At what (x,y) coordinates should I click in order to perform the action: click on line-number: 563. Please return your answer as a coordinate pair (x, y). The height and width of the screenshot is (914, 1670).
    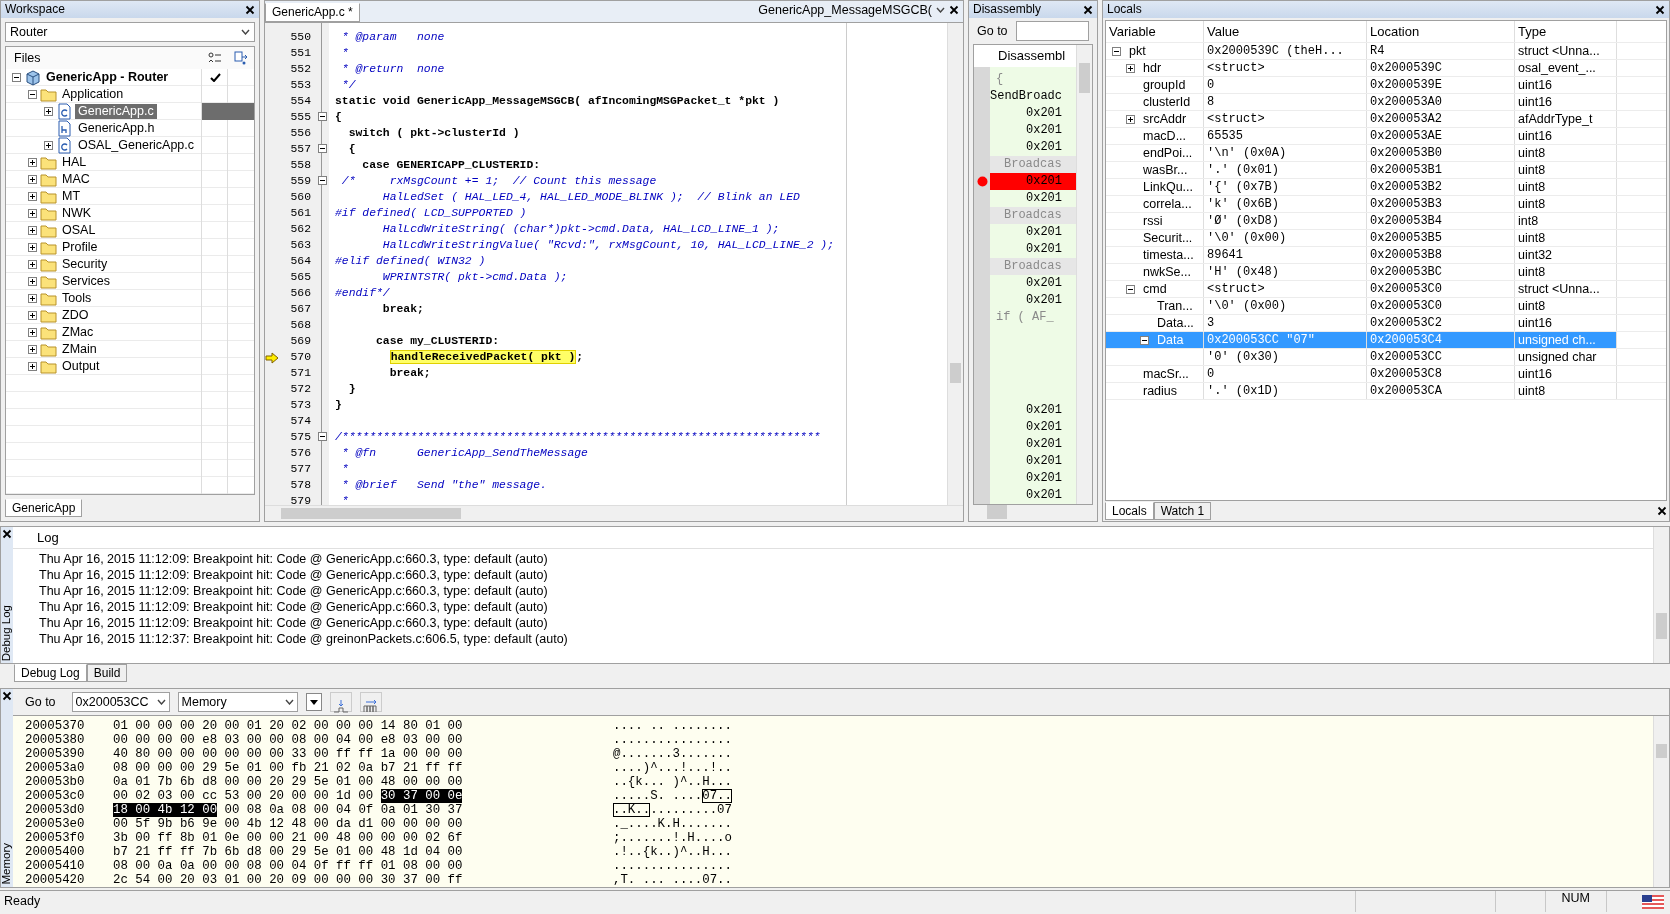
    Looking at the image, I should click on (300, 245).